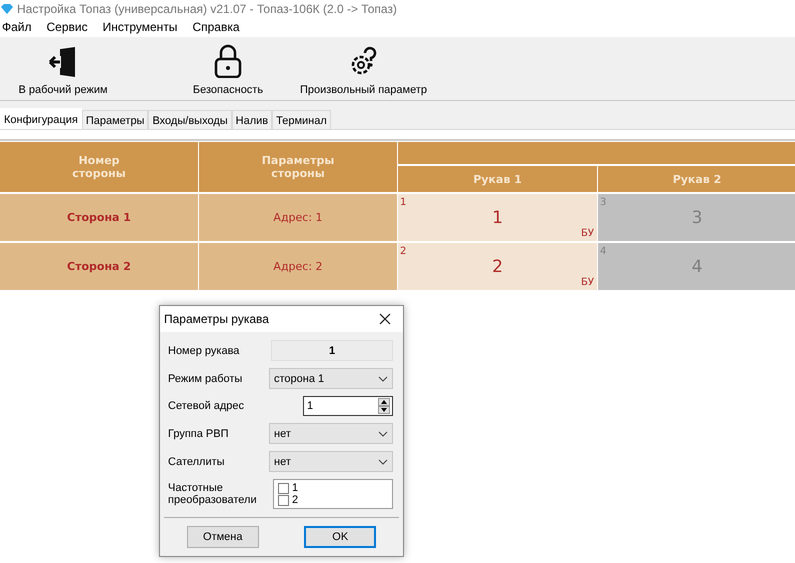  I want to click on tab: Входы/выходы, so click(190, 119).